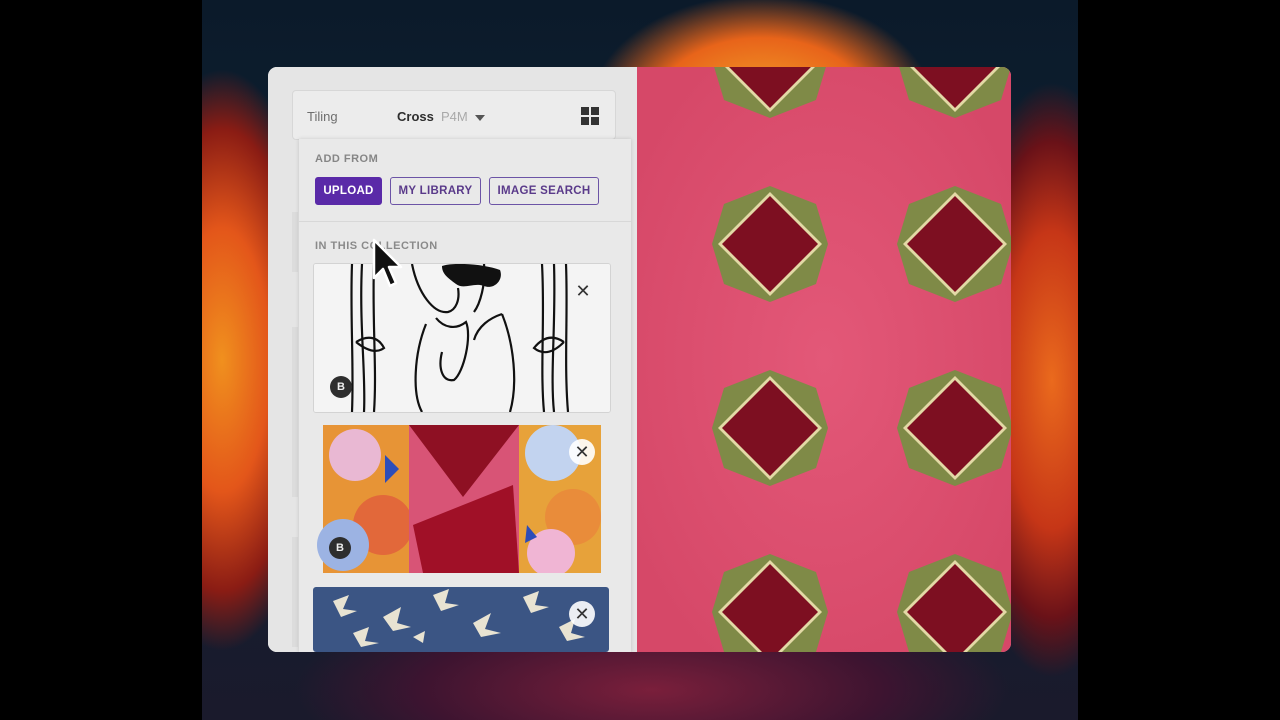 Image resolution: width=1280 pixels, height=720 pixels. What do you see at coordinates (435, 191) in the screenshot?
I see `my-library-button: MY LIBRARY` at bounding box center [435, 191].